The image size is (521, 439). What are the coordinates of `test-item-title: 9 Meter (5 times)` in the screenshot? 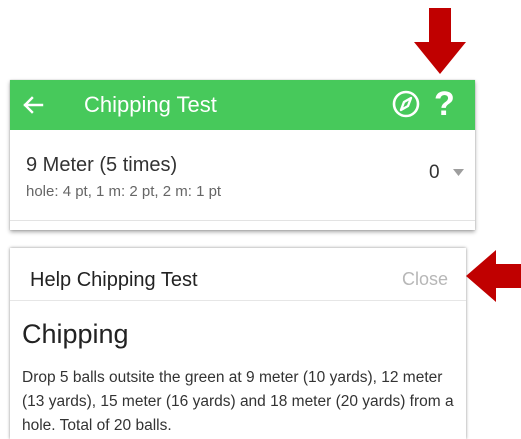 It's located at (102, 165).